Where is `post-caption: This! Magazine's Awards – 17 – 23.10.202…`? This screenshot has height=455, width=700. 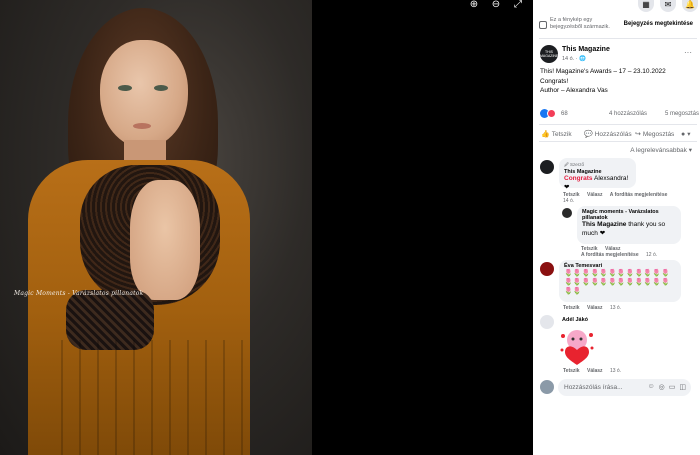
post-caption: This! Magazine's Awards – 17 – 23.10.202… is located at coordinates (619, 81).